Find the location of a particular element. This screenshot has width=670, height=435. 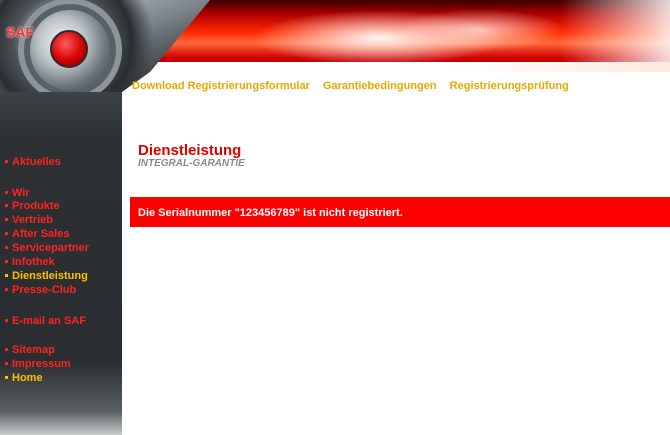

sidebar-item-aktuelles: Aktuelles is located at coordinates (33, 162).